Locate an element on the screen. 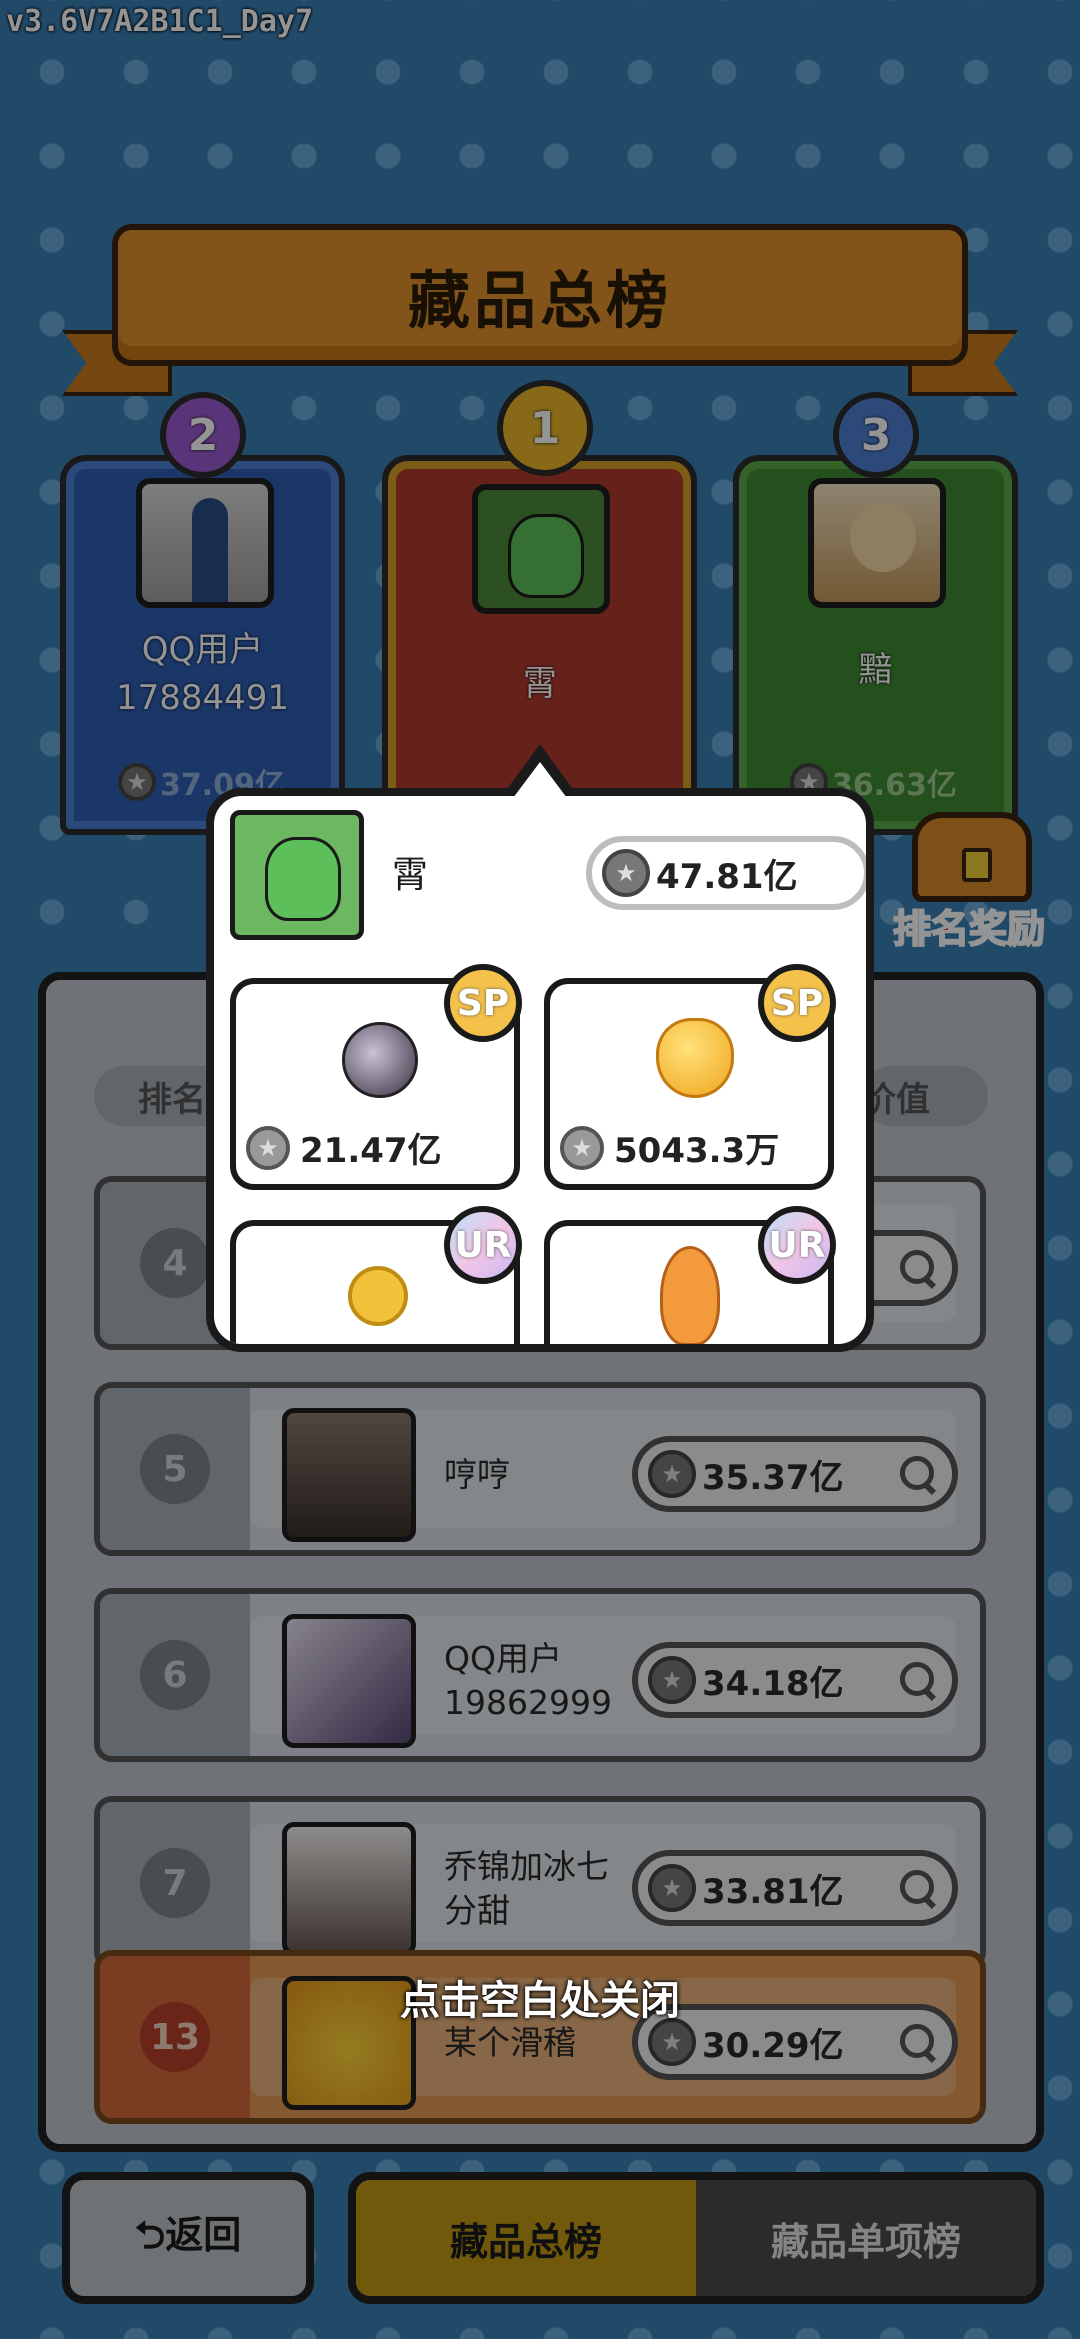  popup-player-name: 霄 is located at coordinates (410, 875).